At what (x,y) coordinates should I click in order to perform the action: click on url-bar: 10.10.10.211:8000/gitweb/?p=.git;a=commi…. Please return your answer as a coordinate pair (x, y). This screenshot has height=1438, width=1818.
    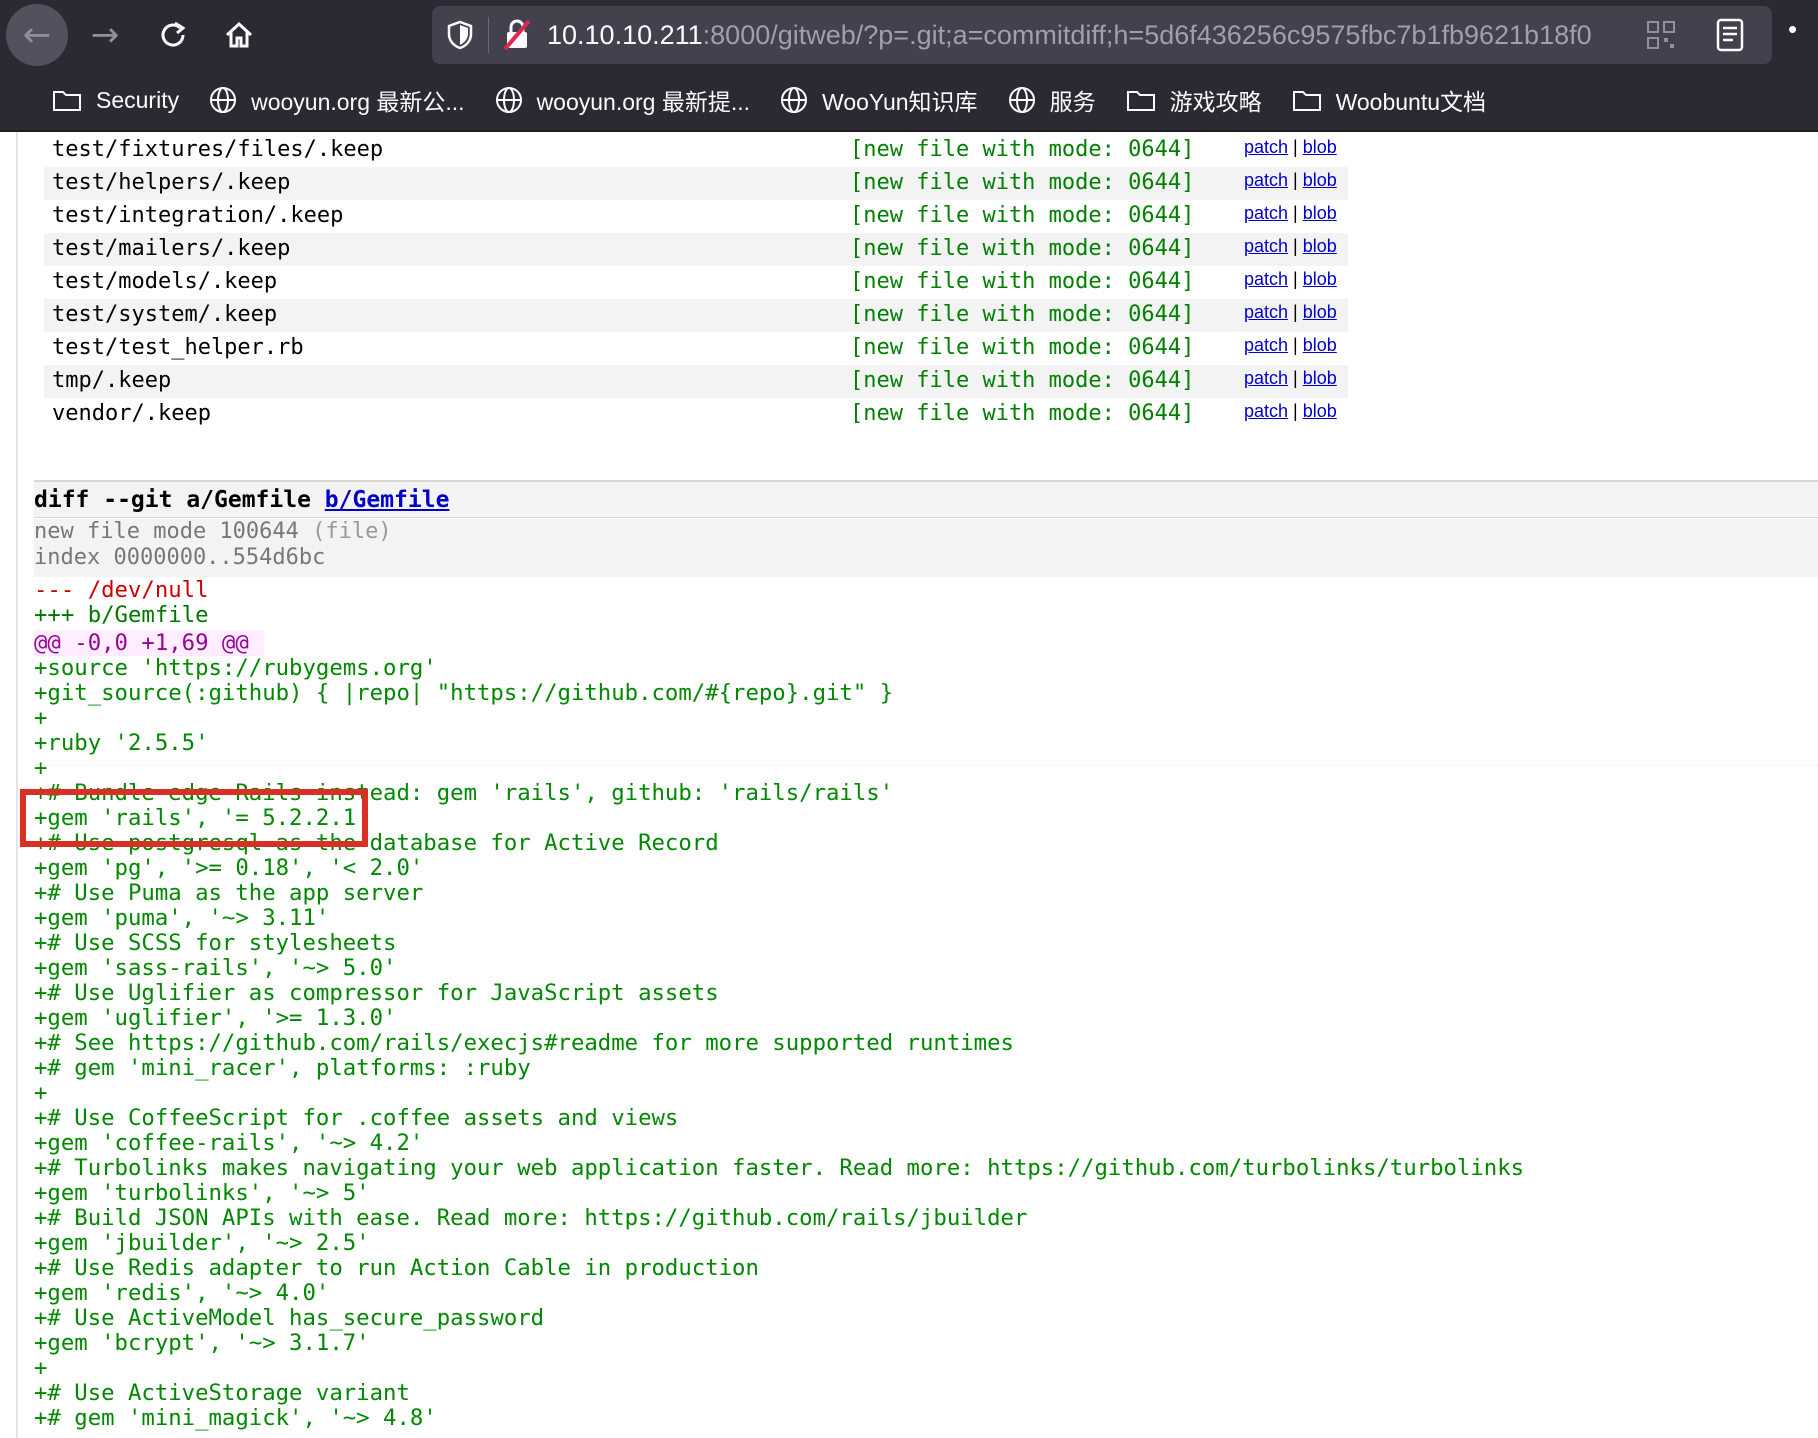
    Looking at the image, I should click on (1102, 35).